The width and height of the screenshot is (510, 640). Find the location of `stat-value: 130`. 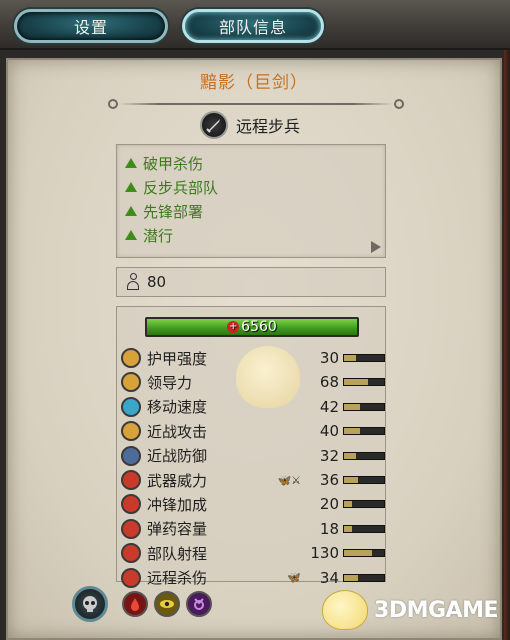

stat-value: 130 is located at coordinates (324, 553).